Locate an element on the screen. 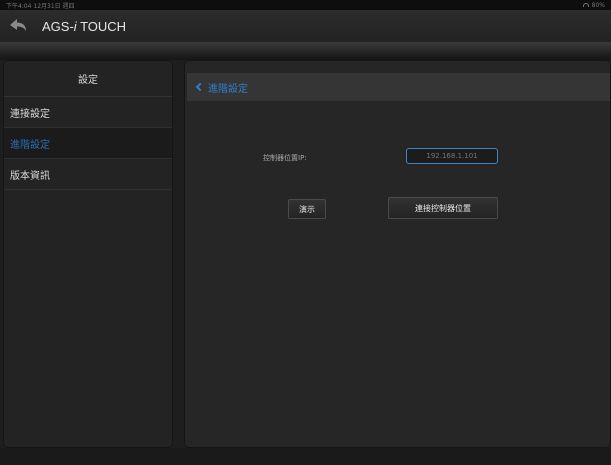 The image size is (611, 465). nav-bar: 進階設定 is located at coordinates (398, 87).